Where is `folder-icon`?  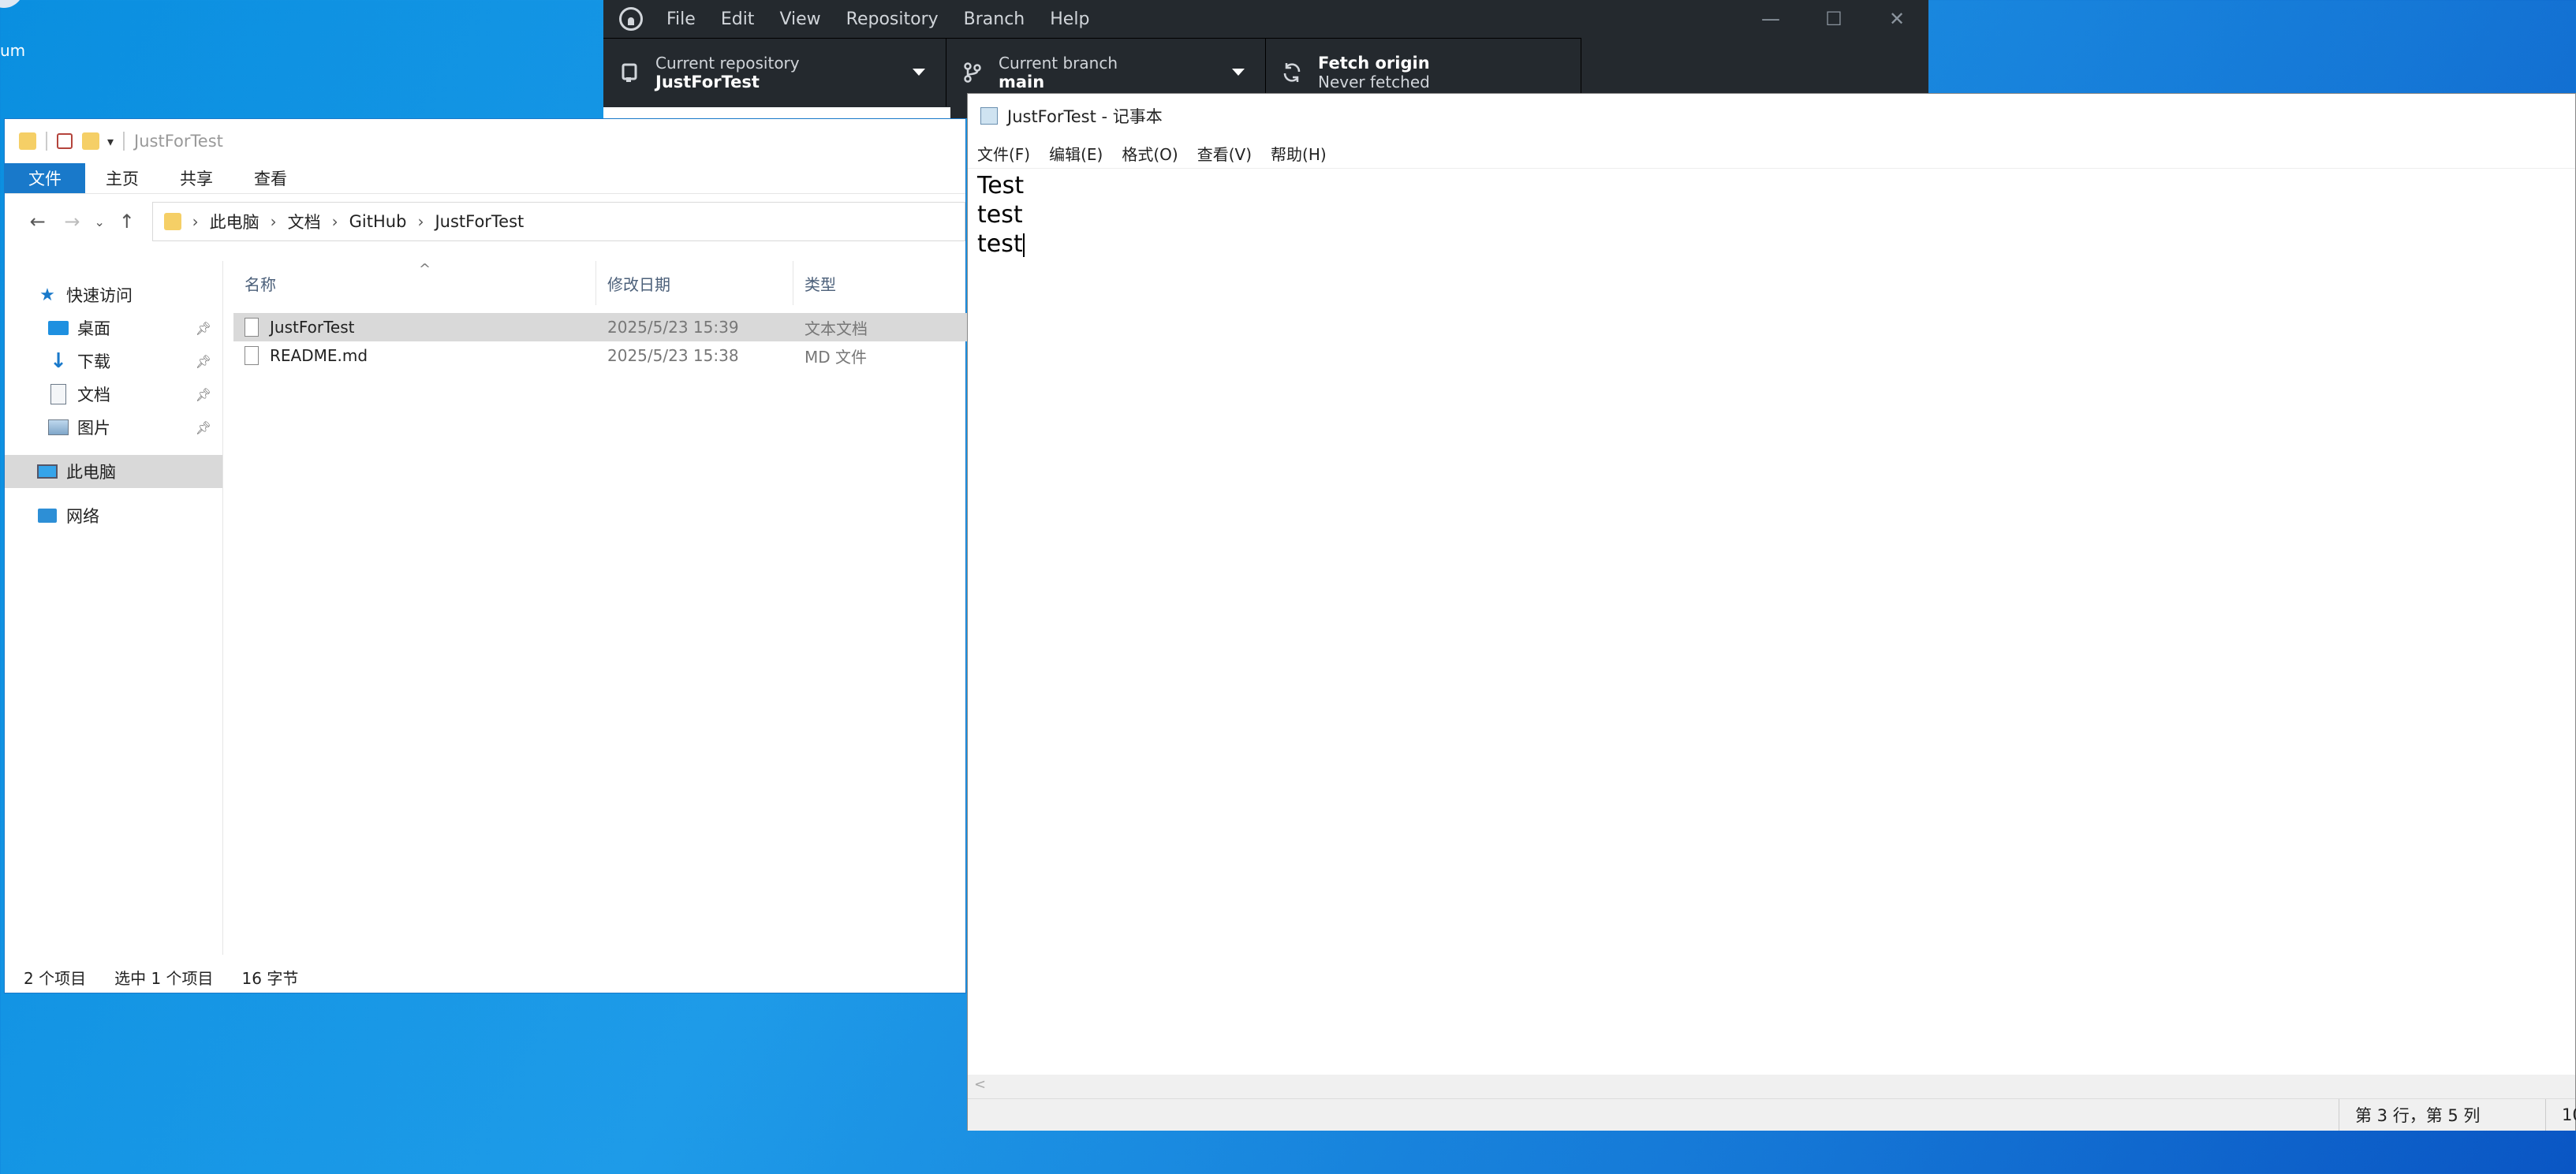 folder-icon is located at coordinates (27, 141).